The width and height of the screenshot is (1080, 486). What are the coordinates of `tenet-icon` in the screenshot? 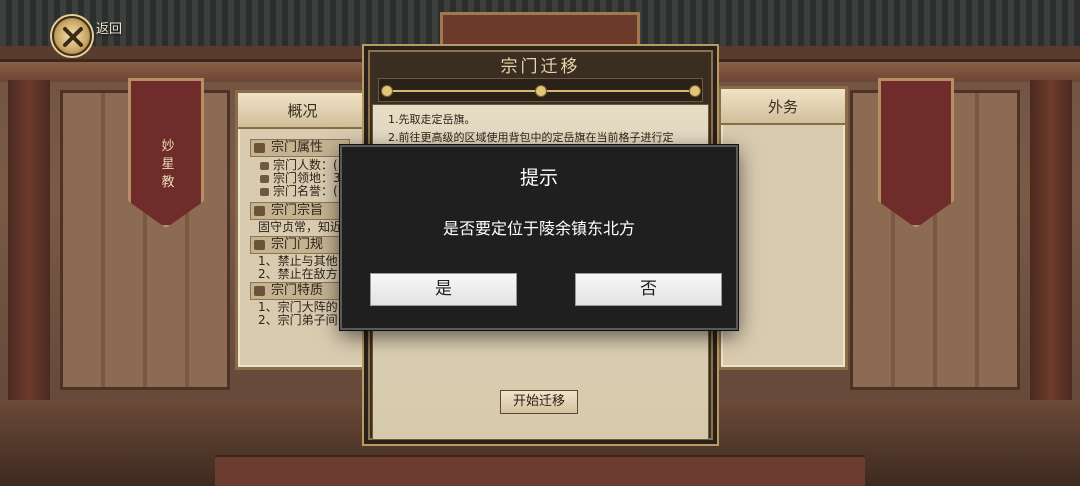 It's located at (259, 211).